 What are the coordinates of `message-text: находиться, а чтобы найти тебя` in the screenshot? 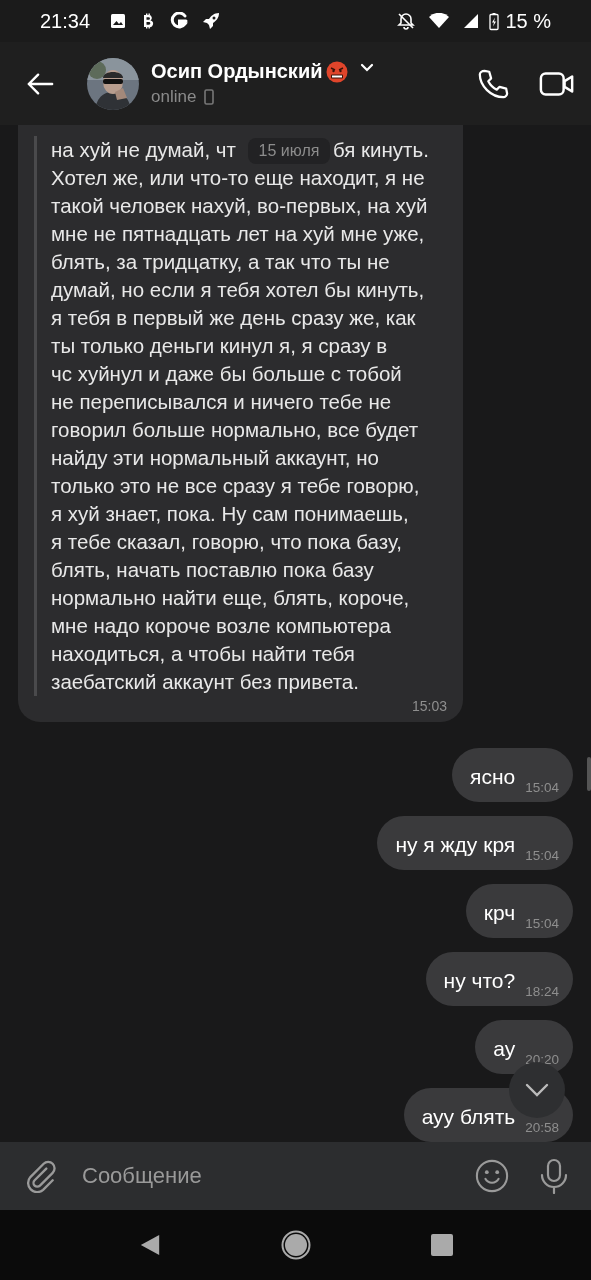 It's located at (203, 654).